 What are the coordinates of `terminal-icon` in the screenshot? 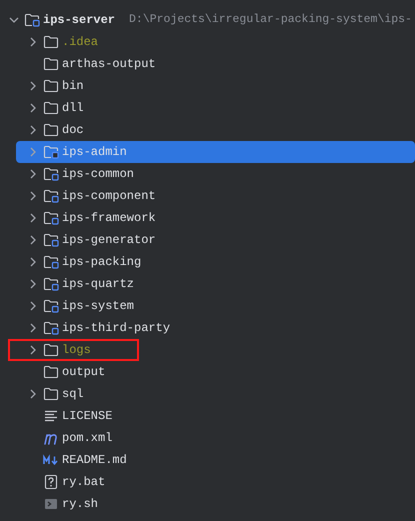 It's located at (51, 504).